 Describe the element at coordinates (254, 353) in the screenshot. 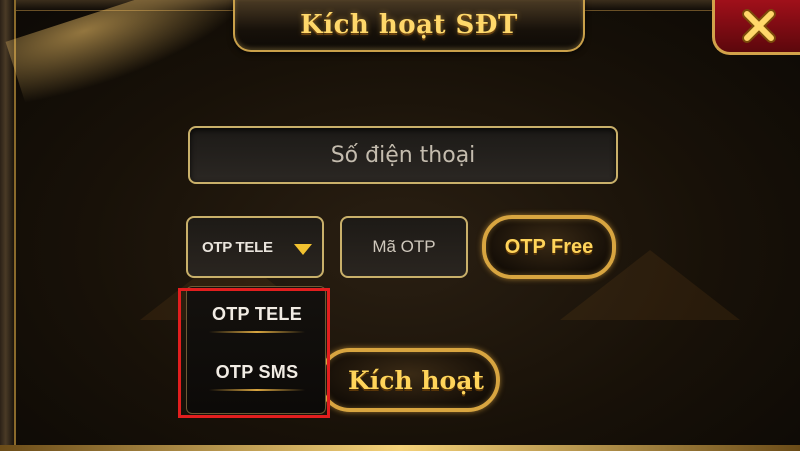

I see `dropdown-highlight-box` at that location.